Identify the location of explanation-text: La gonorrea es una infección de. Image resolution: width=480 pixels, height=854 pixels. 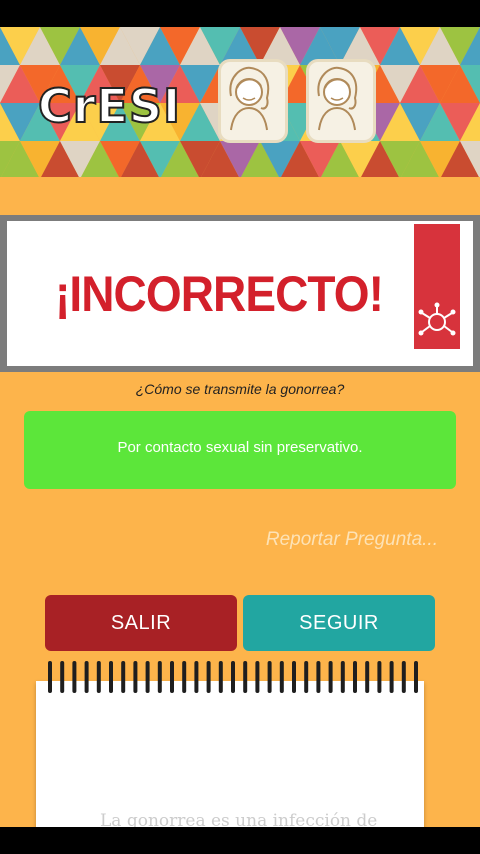
(239, 819).